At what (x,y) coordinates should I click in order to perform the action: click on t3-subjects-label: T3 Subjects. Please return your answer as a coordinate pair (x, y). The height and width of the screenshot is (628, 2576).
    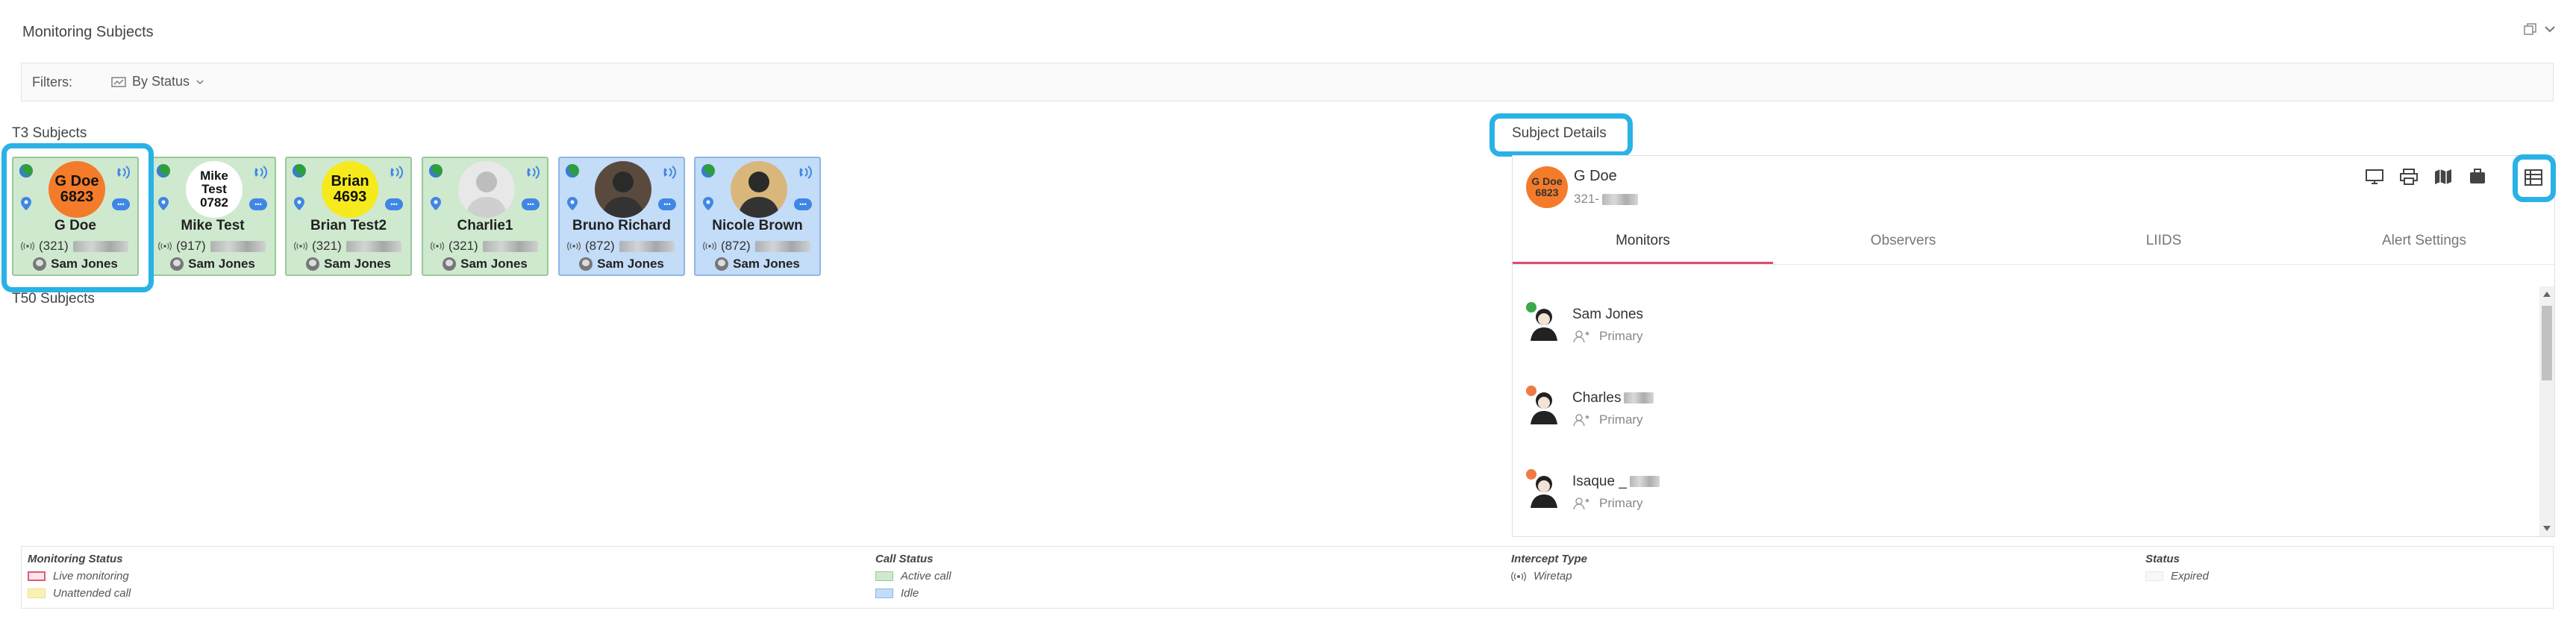
    Looking at the image, I should click on (49, 133).